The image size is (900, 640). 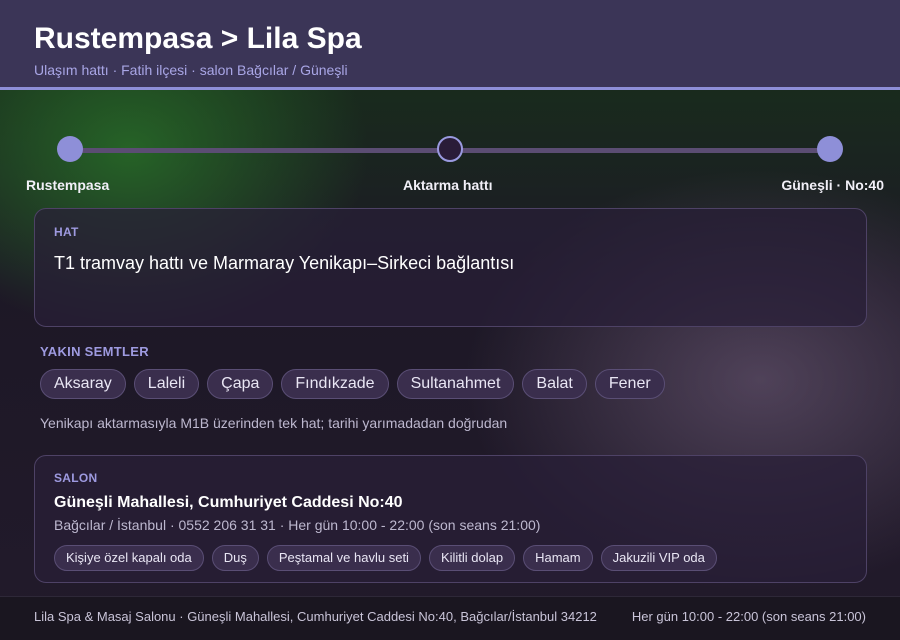 What do you see at coordinates (748, 616) in the screenshot?
I see `footer-hours: Her gün 10:00 - 22:00 (son seans 21:00)` at bounding box center [748, 616].